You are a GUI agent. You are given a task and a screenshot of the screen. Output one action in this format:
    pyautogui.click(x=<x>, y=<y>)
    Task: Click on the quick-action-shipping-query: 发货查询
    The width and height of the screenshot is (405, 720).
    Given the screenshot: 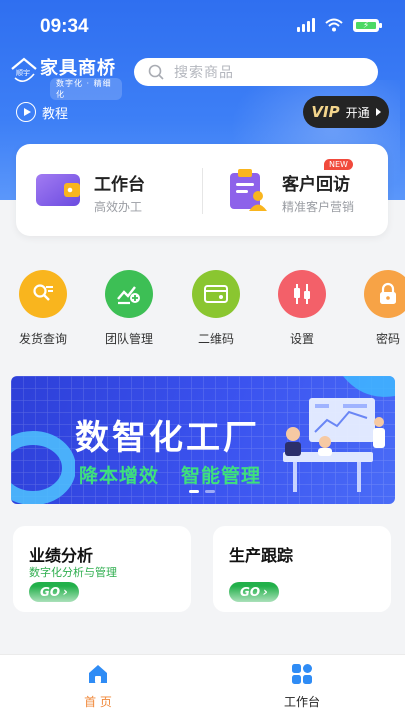 What is the action you would take?
    pyautogui.click(x=43, y=308)
    